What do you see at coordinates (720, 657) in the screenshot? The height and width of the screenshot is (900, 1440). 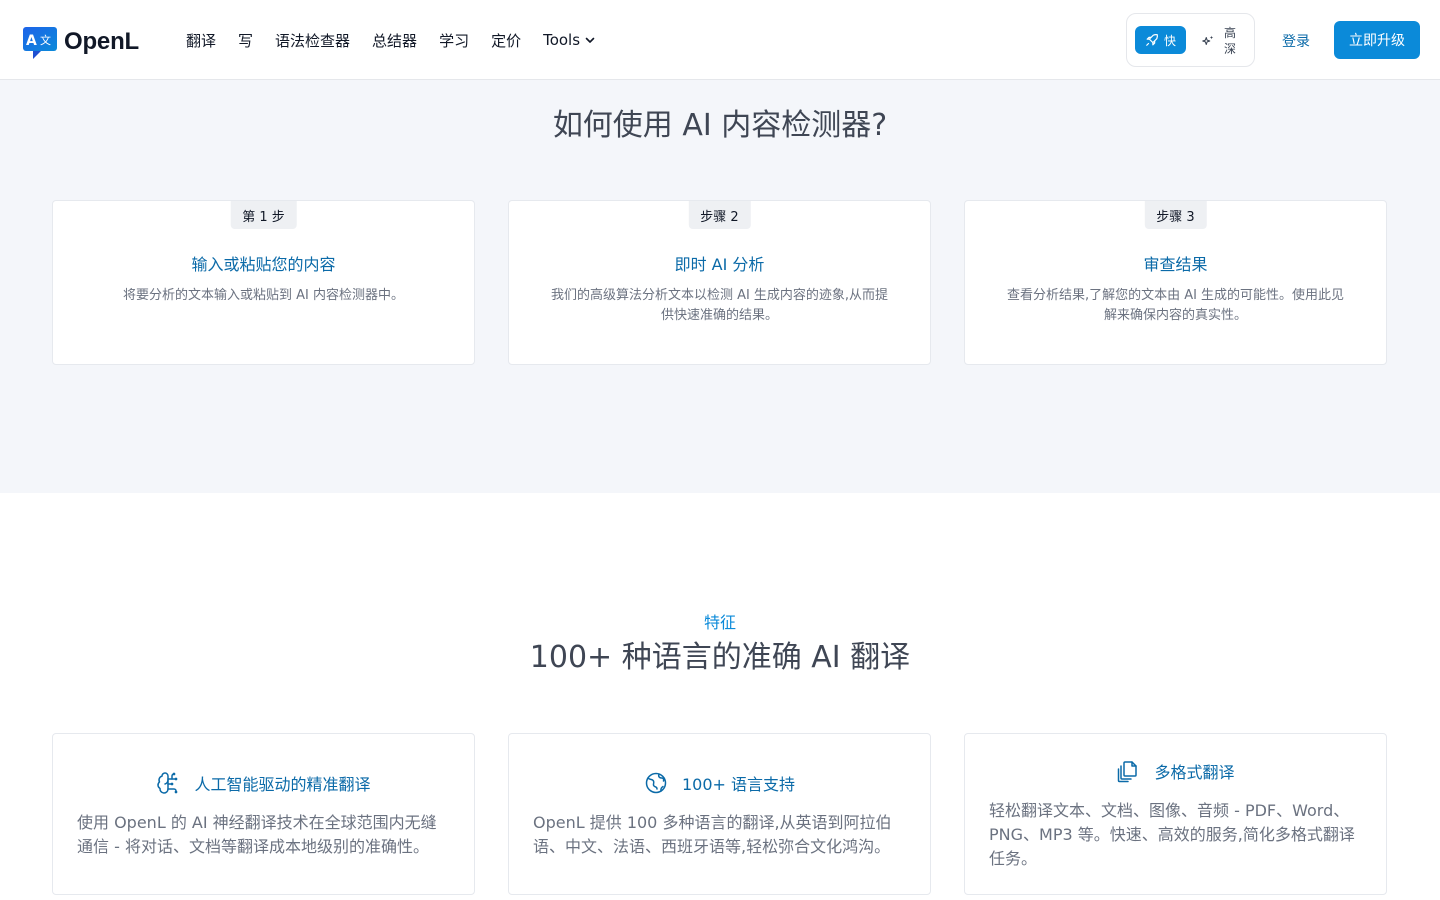 I see `features-title: 100+ 种语言的准确 AI 翻译` at bounding box center [720, 657].